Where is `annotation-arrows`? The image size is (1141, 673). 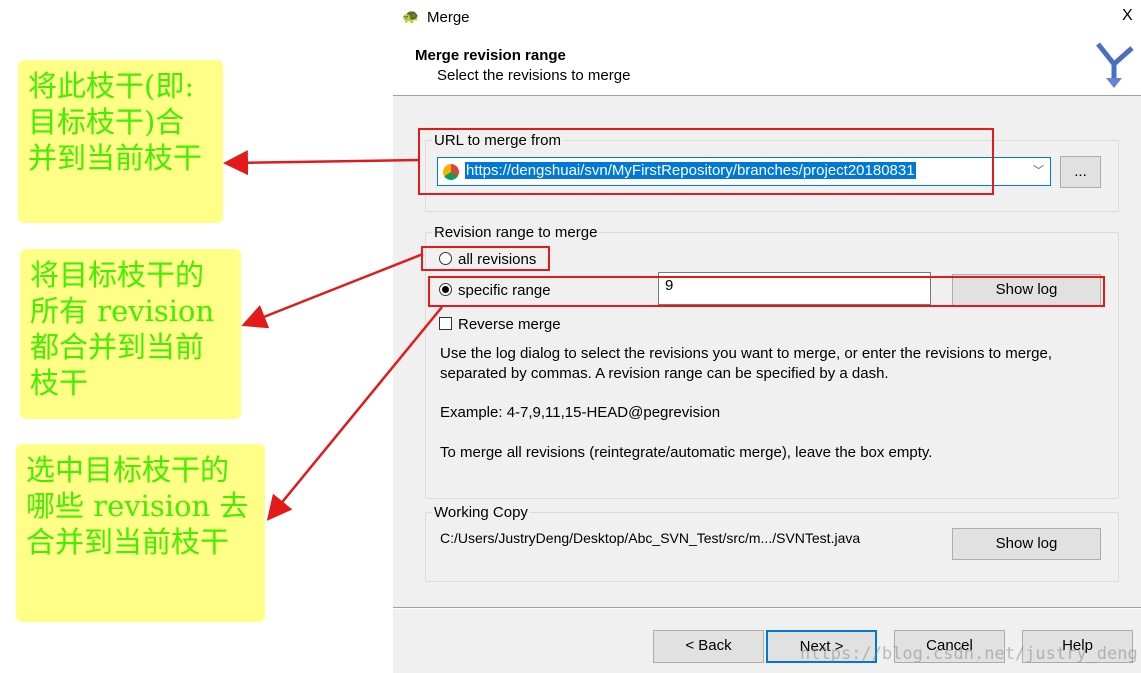
annotation-arrows is located at coordinates (333, 335).